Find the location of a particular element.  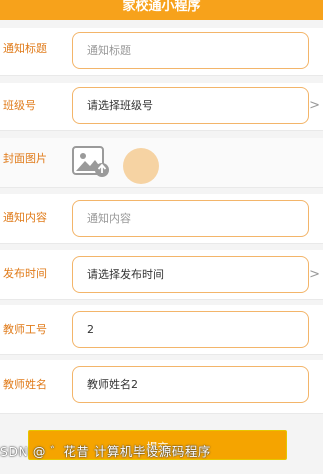

content-label: 通知内容 is located at coordinates (25, 217).